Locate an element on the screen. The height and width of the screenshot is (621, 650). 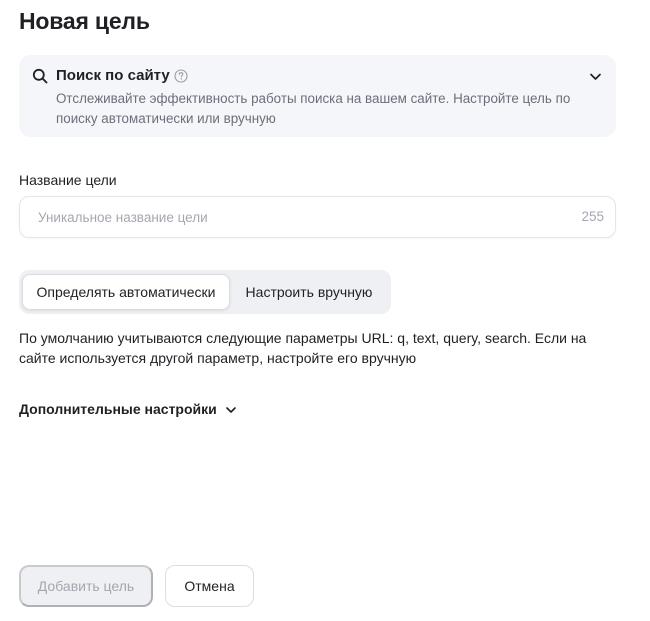
mode-option-manual: Настроить вручную is located at coordinates (309, 292).